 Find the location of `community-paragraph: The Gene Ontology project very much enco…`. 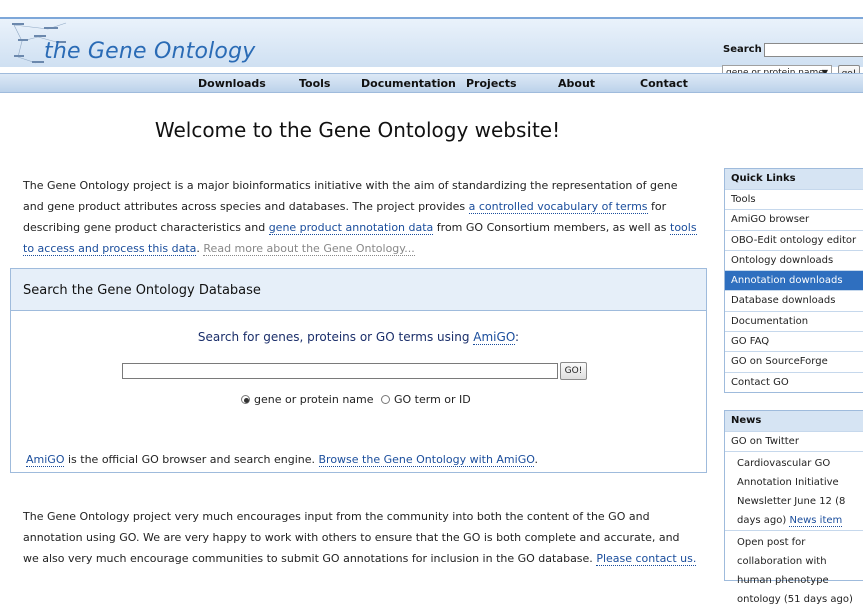

community-paragraph: The Gene Ontology project very much enco… is located at coordinates (360, 537).